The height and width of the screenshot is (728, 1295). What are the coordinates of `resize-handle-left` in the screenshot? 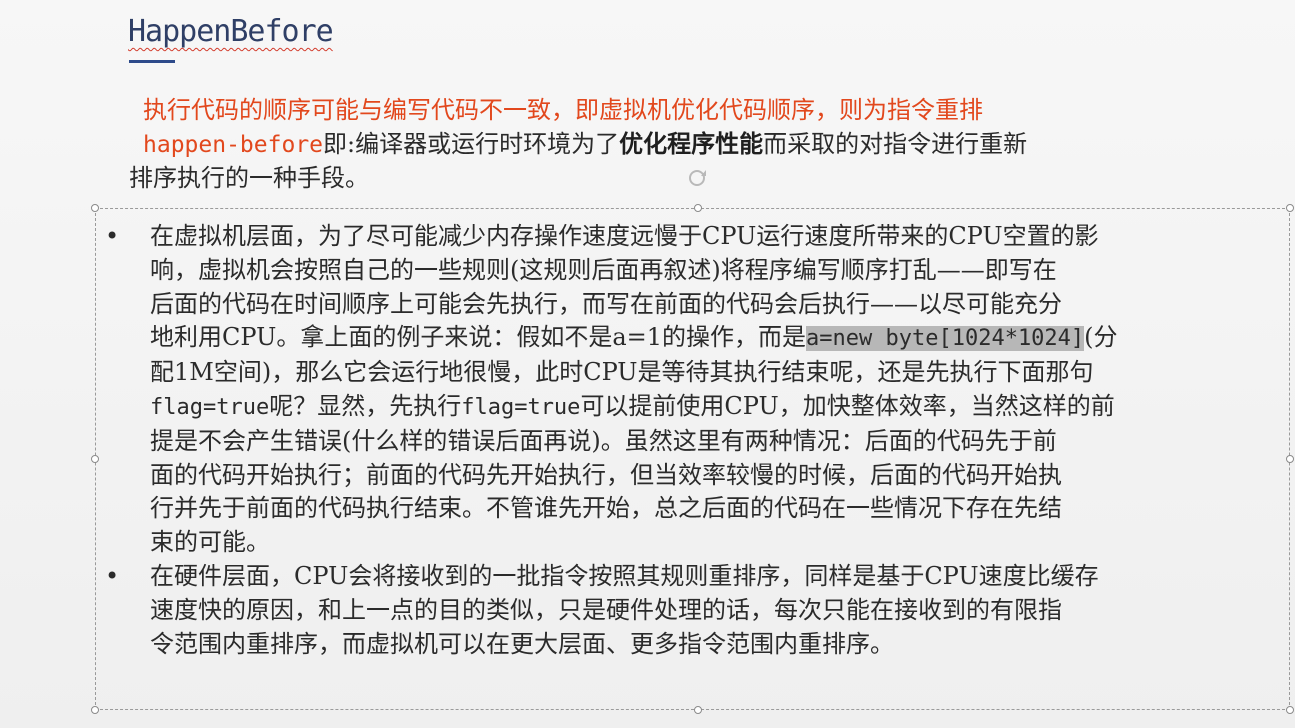 It's located at (95, 459).